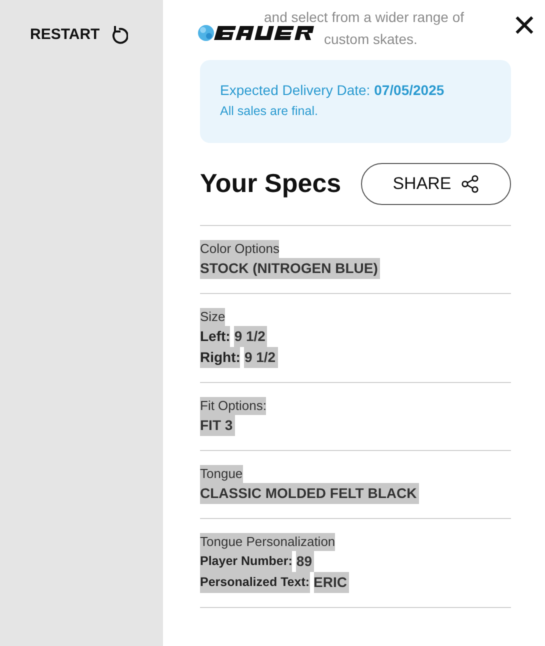 This screenshot has height=646, width=545. I want to click on spec-value: CLASSIC MOLDED FELT BLACK, so click(309, 493).